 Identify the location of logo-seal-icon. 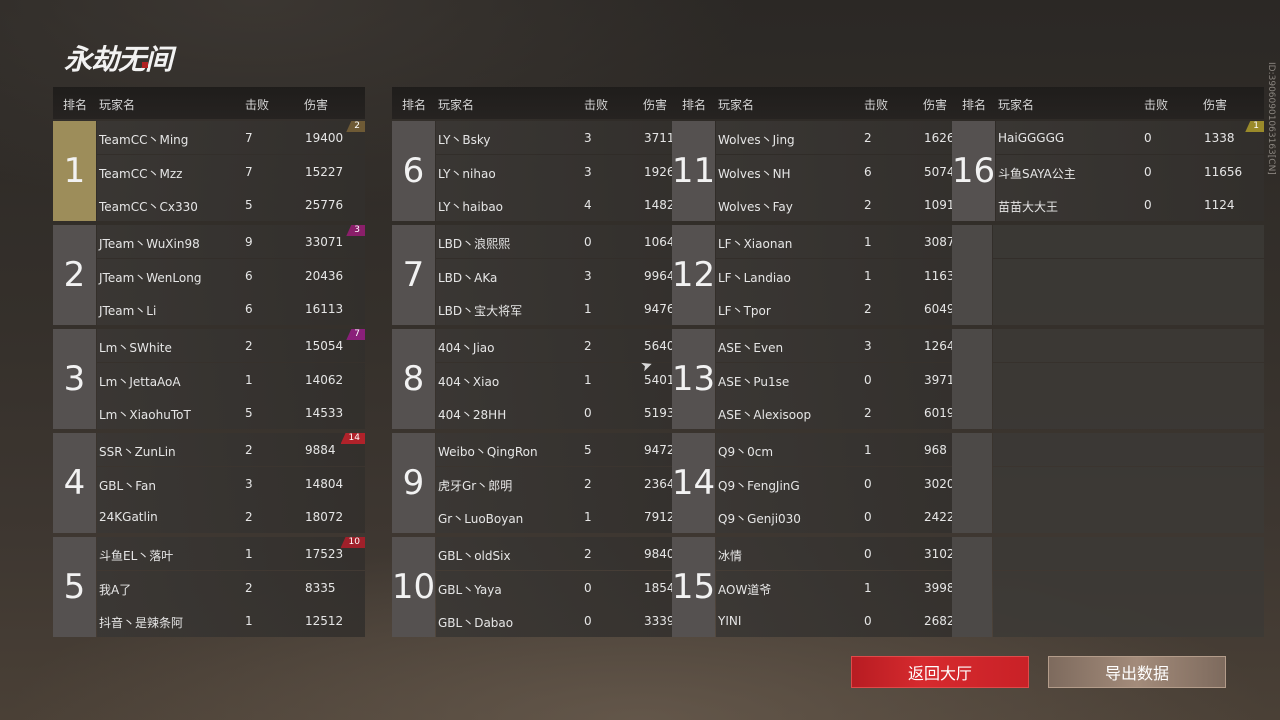
(145, 65).